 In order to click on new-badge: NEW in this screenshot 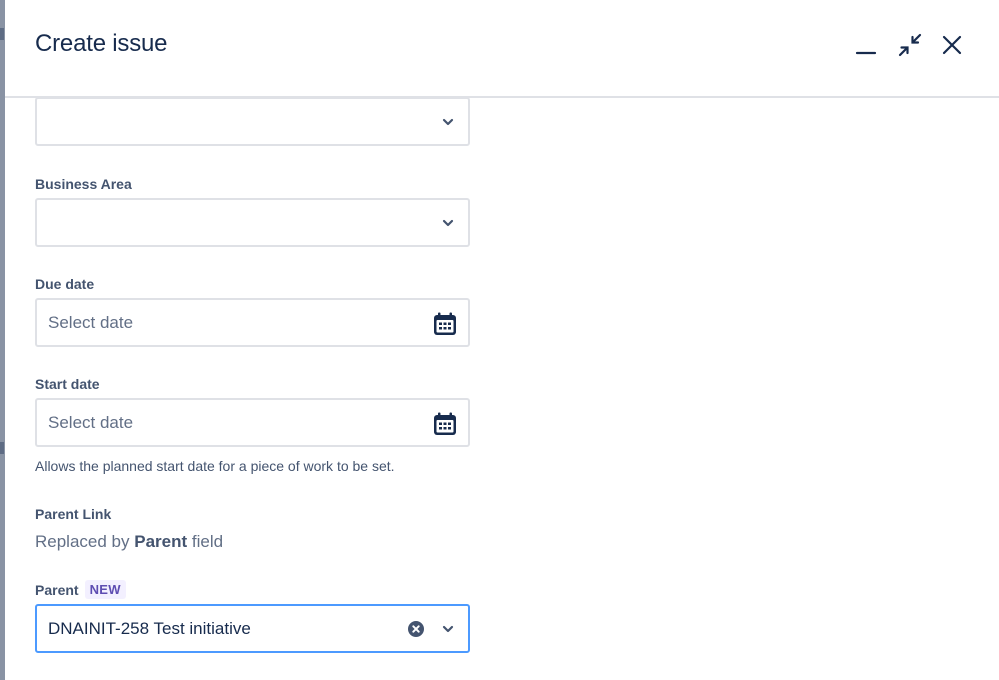, I will do `click(105, 589)`.